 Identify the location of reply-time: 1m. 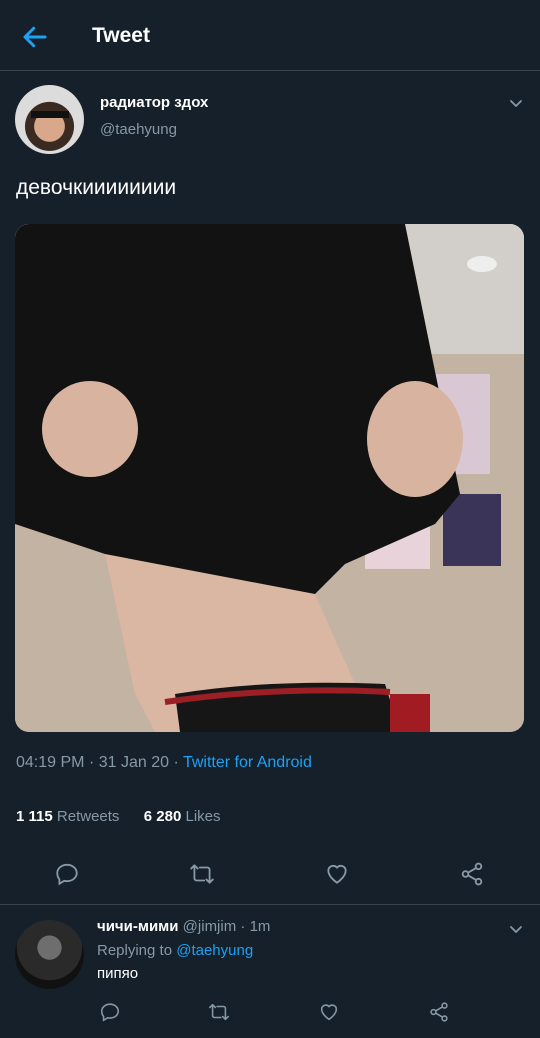
(260, 926).